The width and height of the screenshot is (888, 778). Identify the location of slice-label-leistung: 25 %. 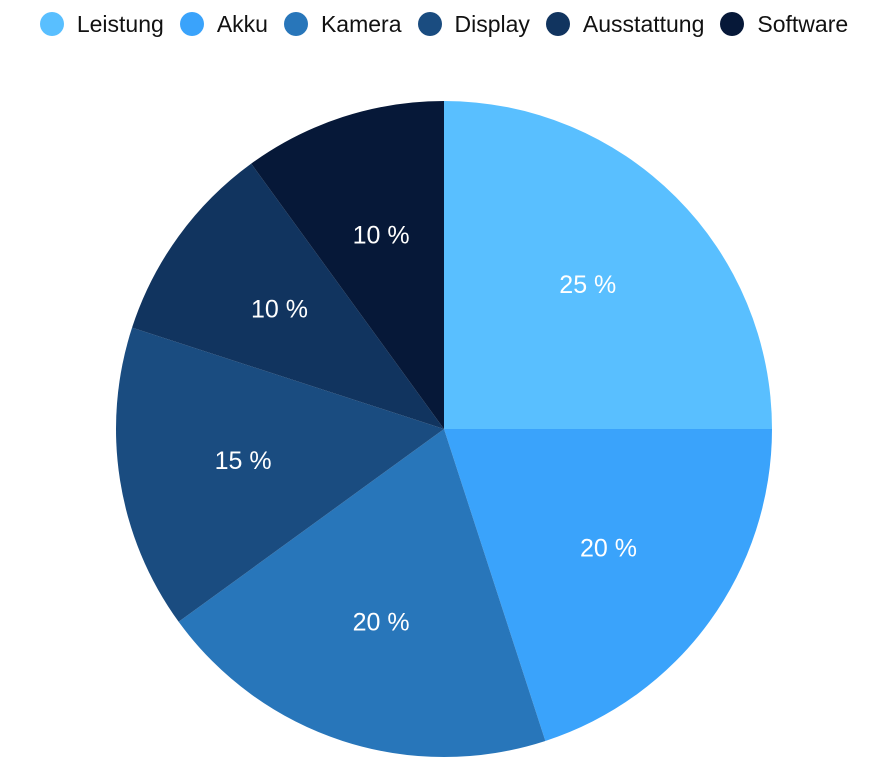
(587, 285).